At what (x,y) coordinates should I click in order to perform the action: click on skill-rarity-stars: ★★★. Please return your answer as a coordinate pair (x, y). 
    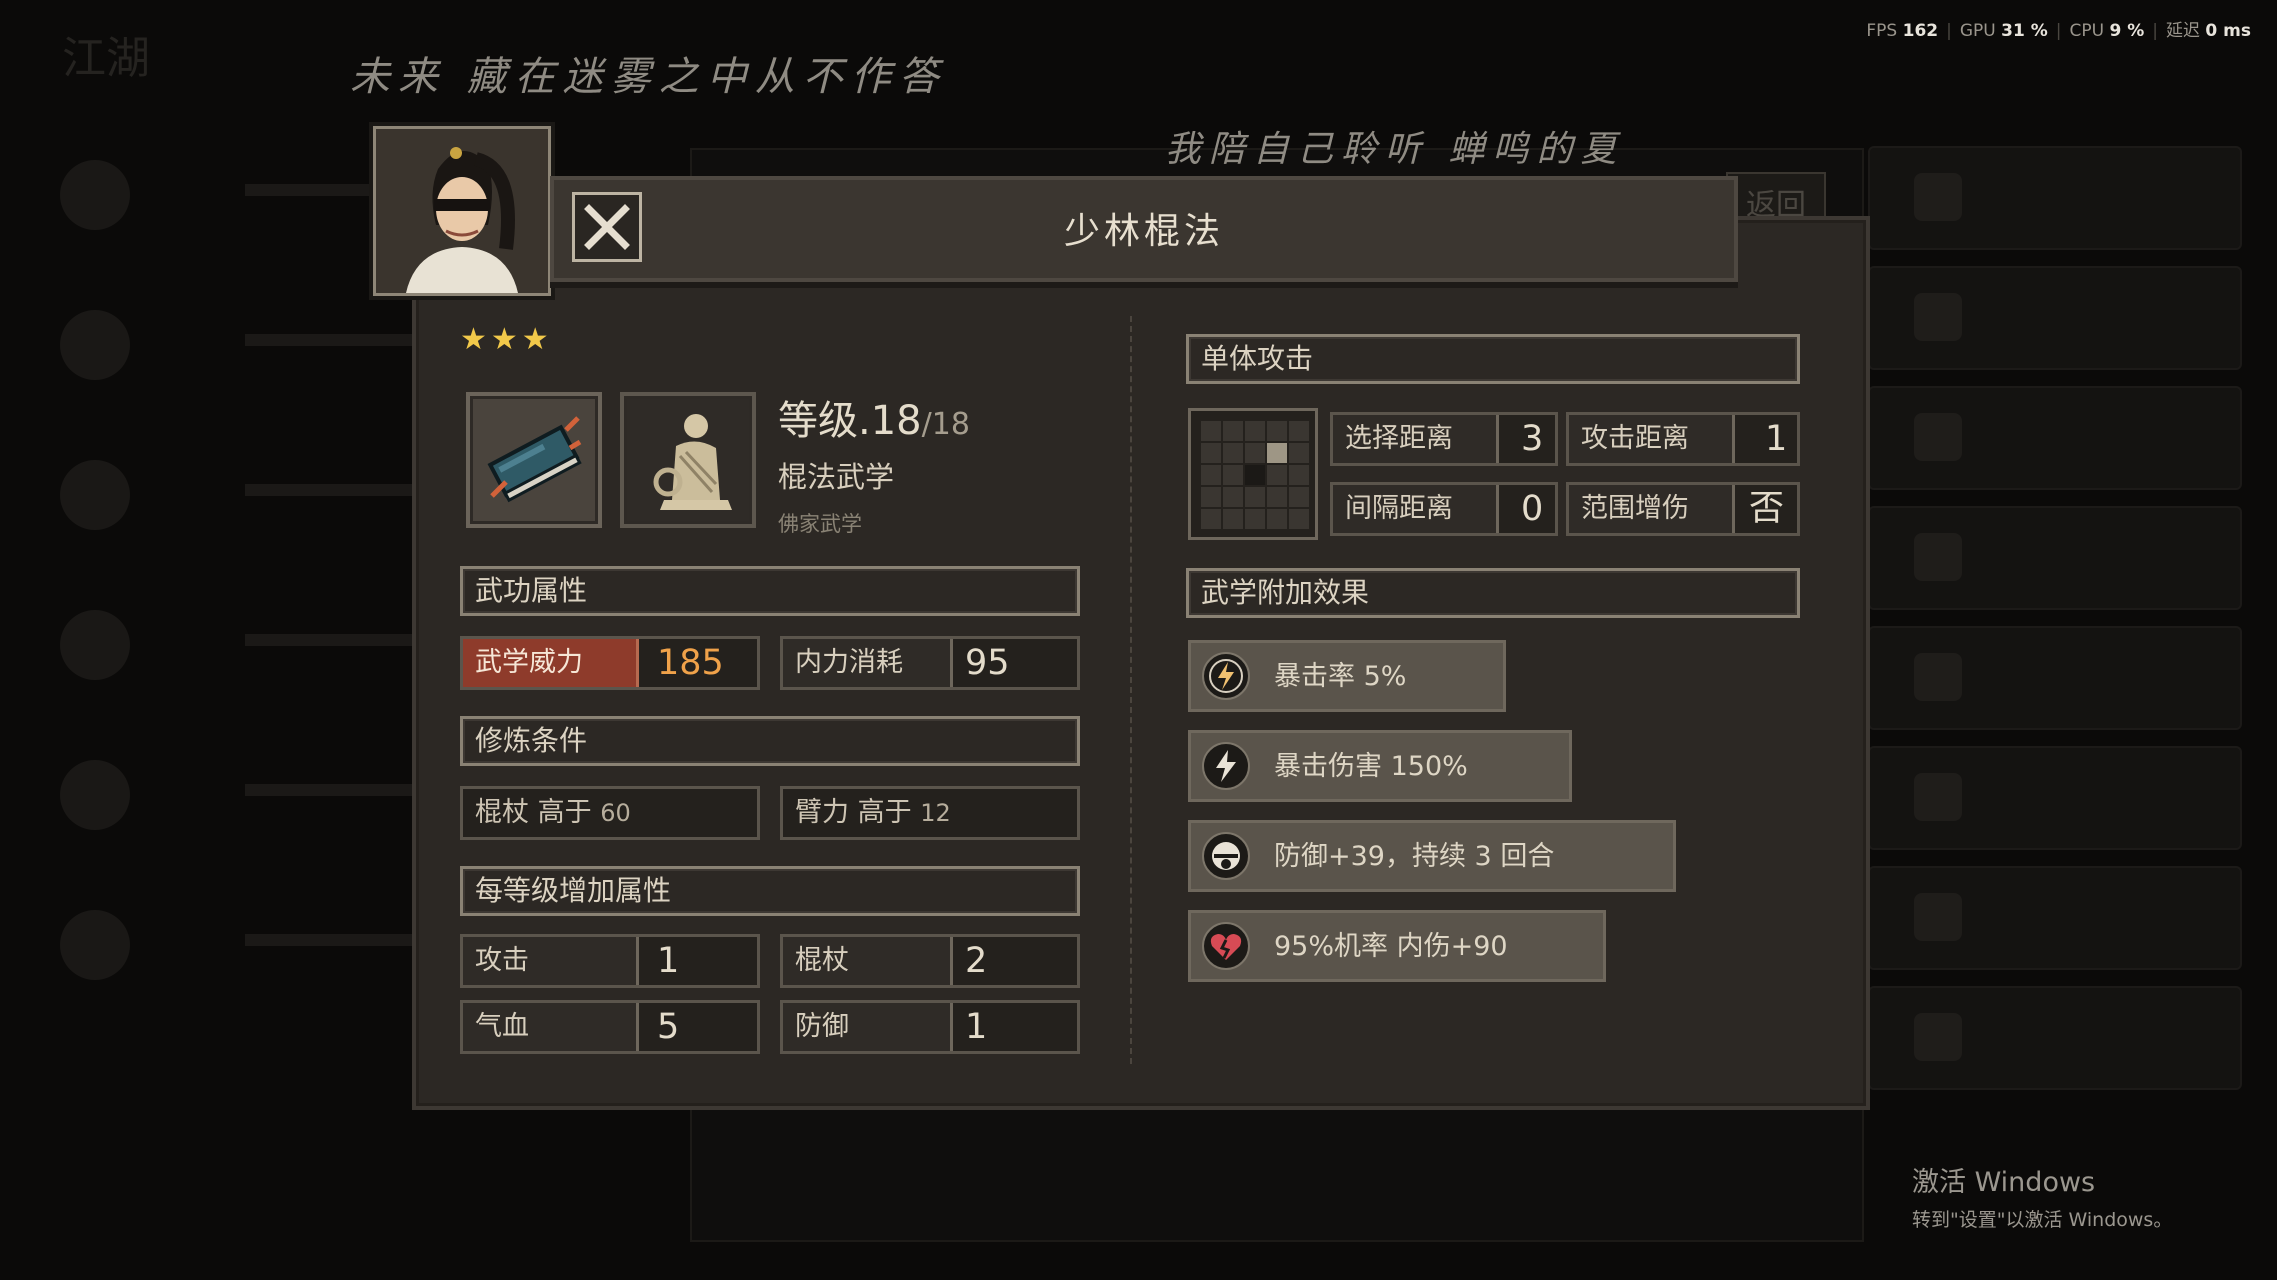
    Looking at the image, I should click on (506, 339).